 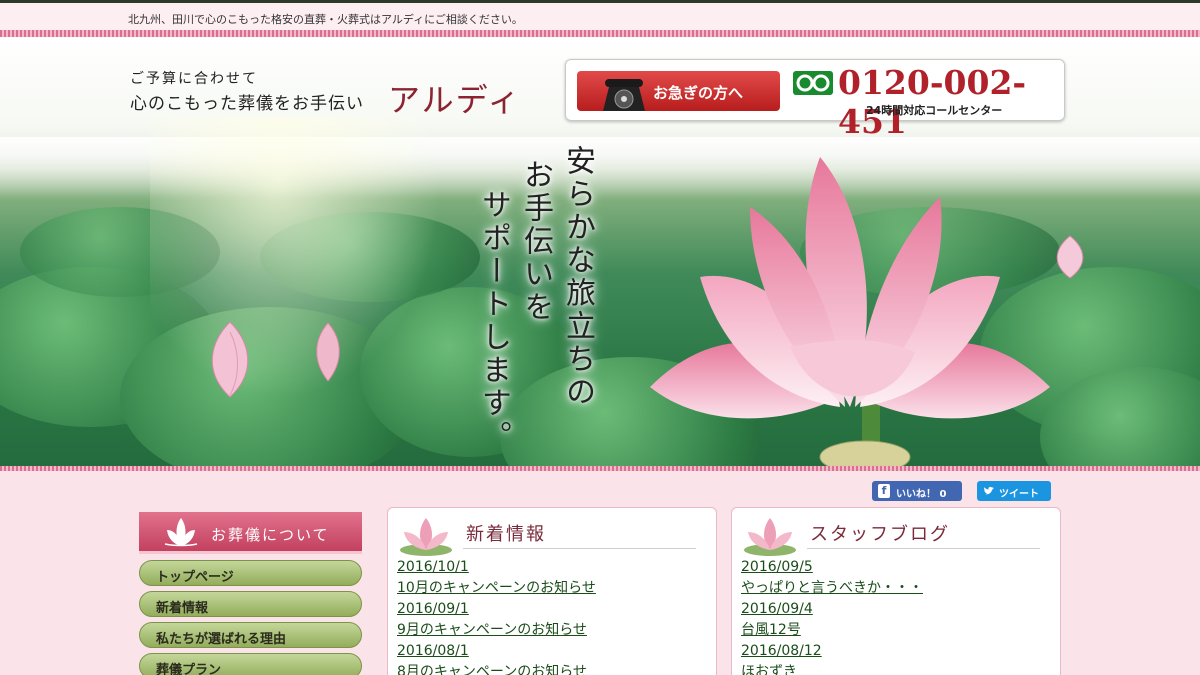 What do you see at coordinates (496, 609) in the screenshot?
I see `news-date: 2016/09/1` at bounding box center [496, 609].